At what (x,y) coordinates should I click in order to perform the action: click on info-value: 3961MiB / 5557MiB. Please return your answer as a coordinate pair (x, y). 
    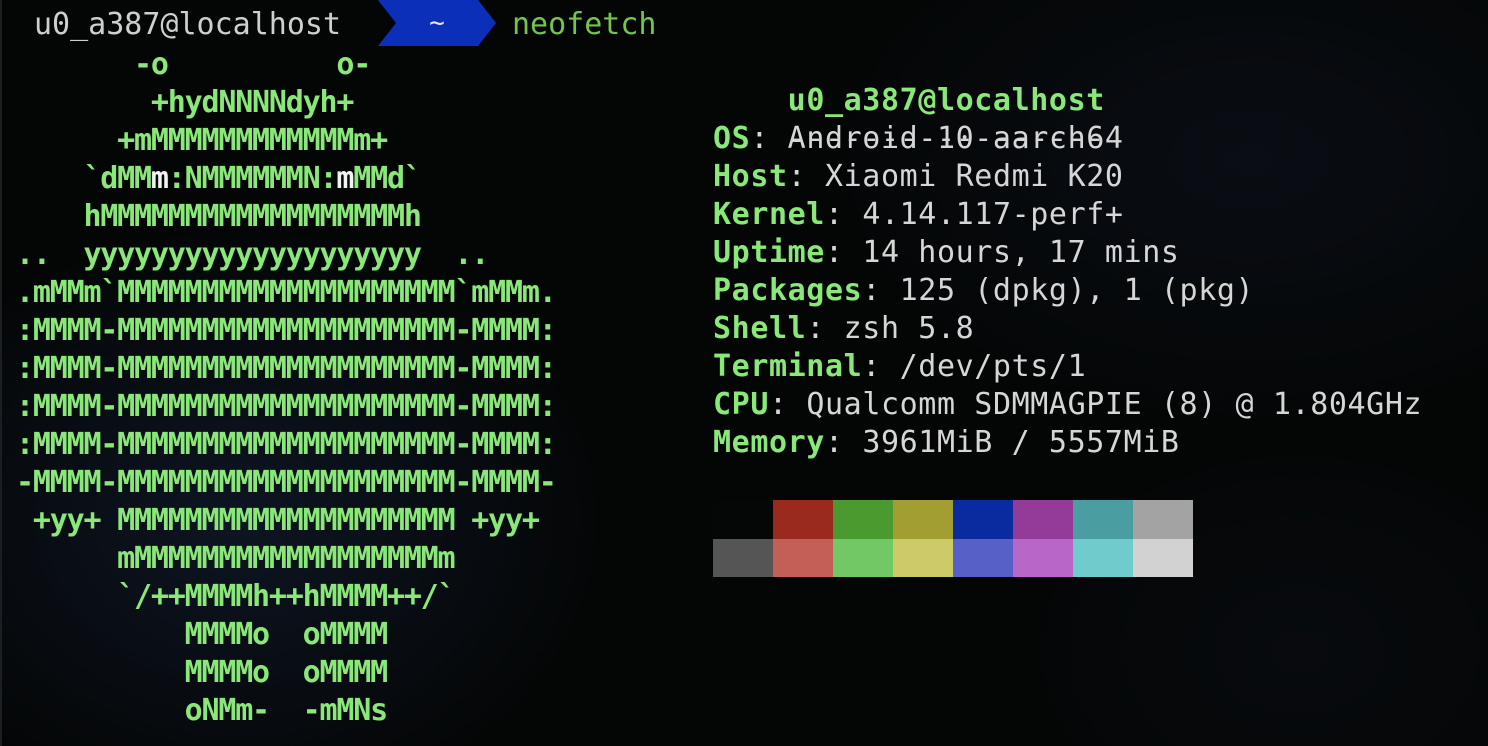
    Looking at the image, I should click on (1021, 442).